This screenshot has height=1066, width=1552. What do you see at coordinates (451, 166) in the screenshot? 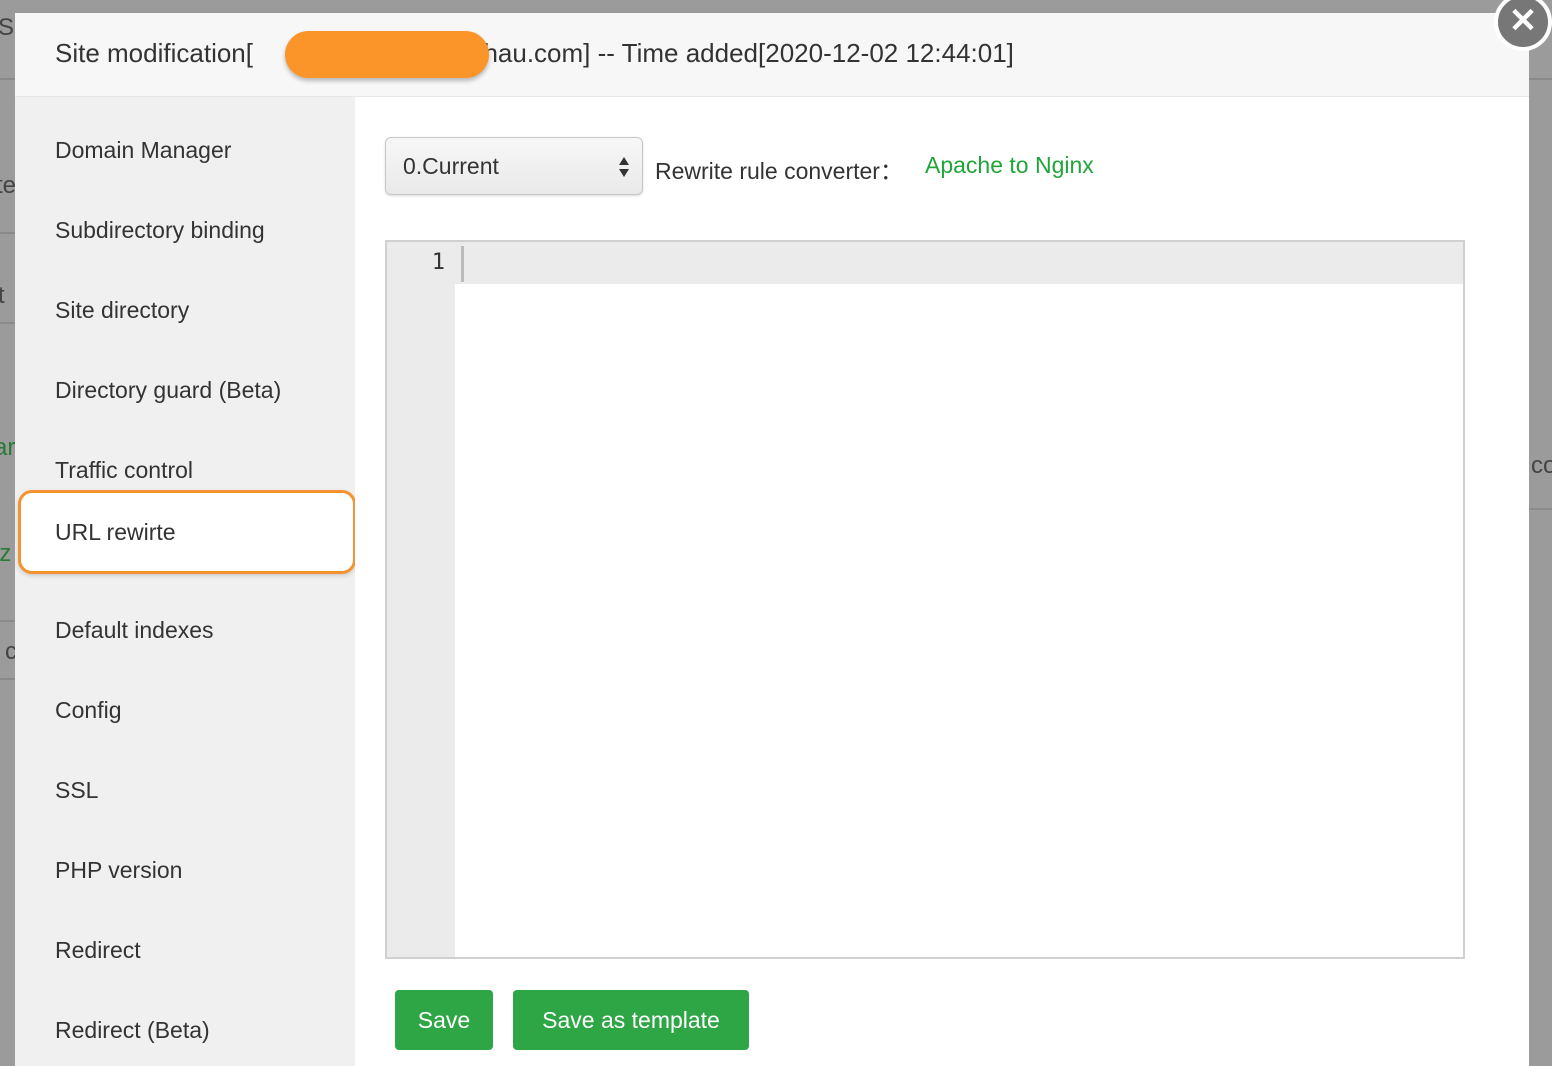
I see `select-value: 0.Current` at bounding box center [451, 166].